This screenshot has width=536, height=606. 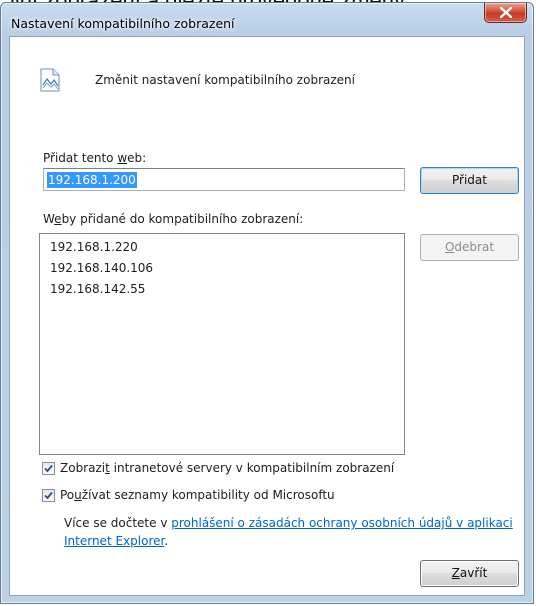 What do you see at coordinates (166, 541) in the screenshot?
I see `info-text-end: .` at bounding box center [166, 541].